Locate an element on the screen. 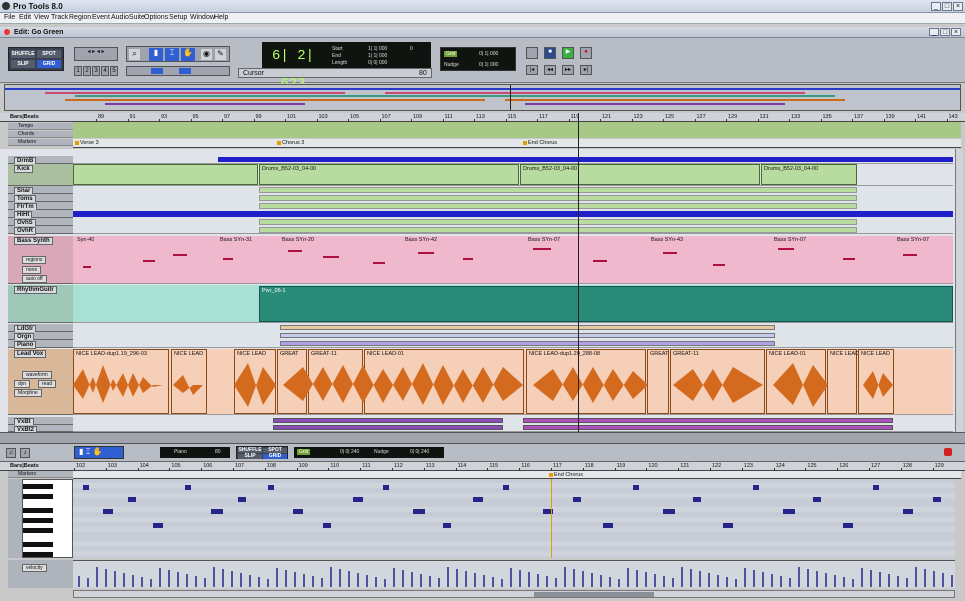 The height and width of the screenshot is (601, 965). track-view-selector: regions is located at coordinates (34, 260).